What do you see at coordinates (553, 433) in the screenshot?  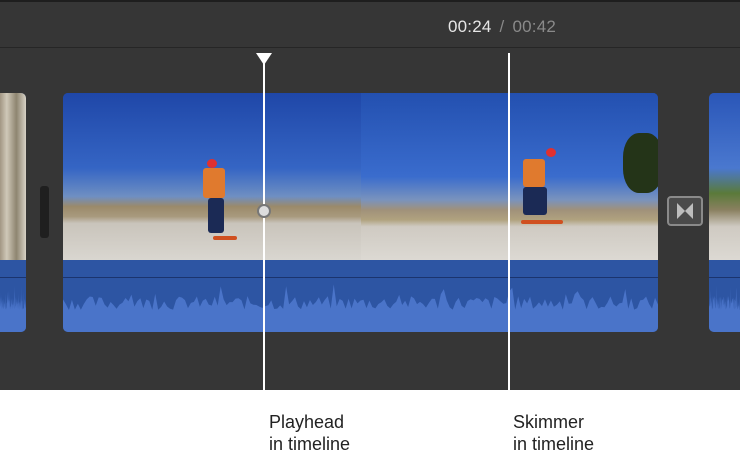 I see `skimmer-callout: Skimmer in timeline` at bounding box center [553, 433].